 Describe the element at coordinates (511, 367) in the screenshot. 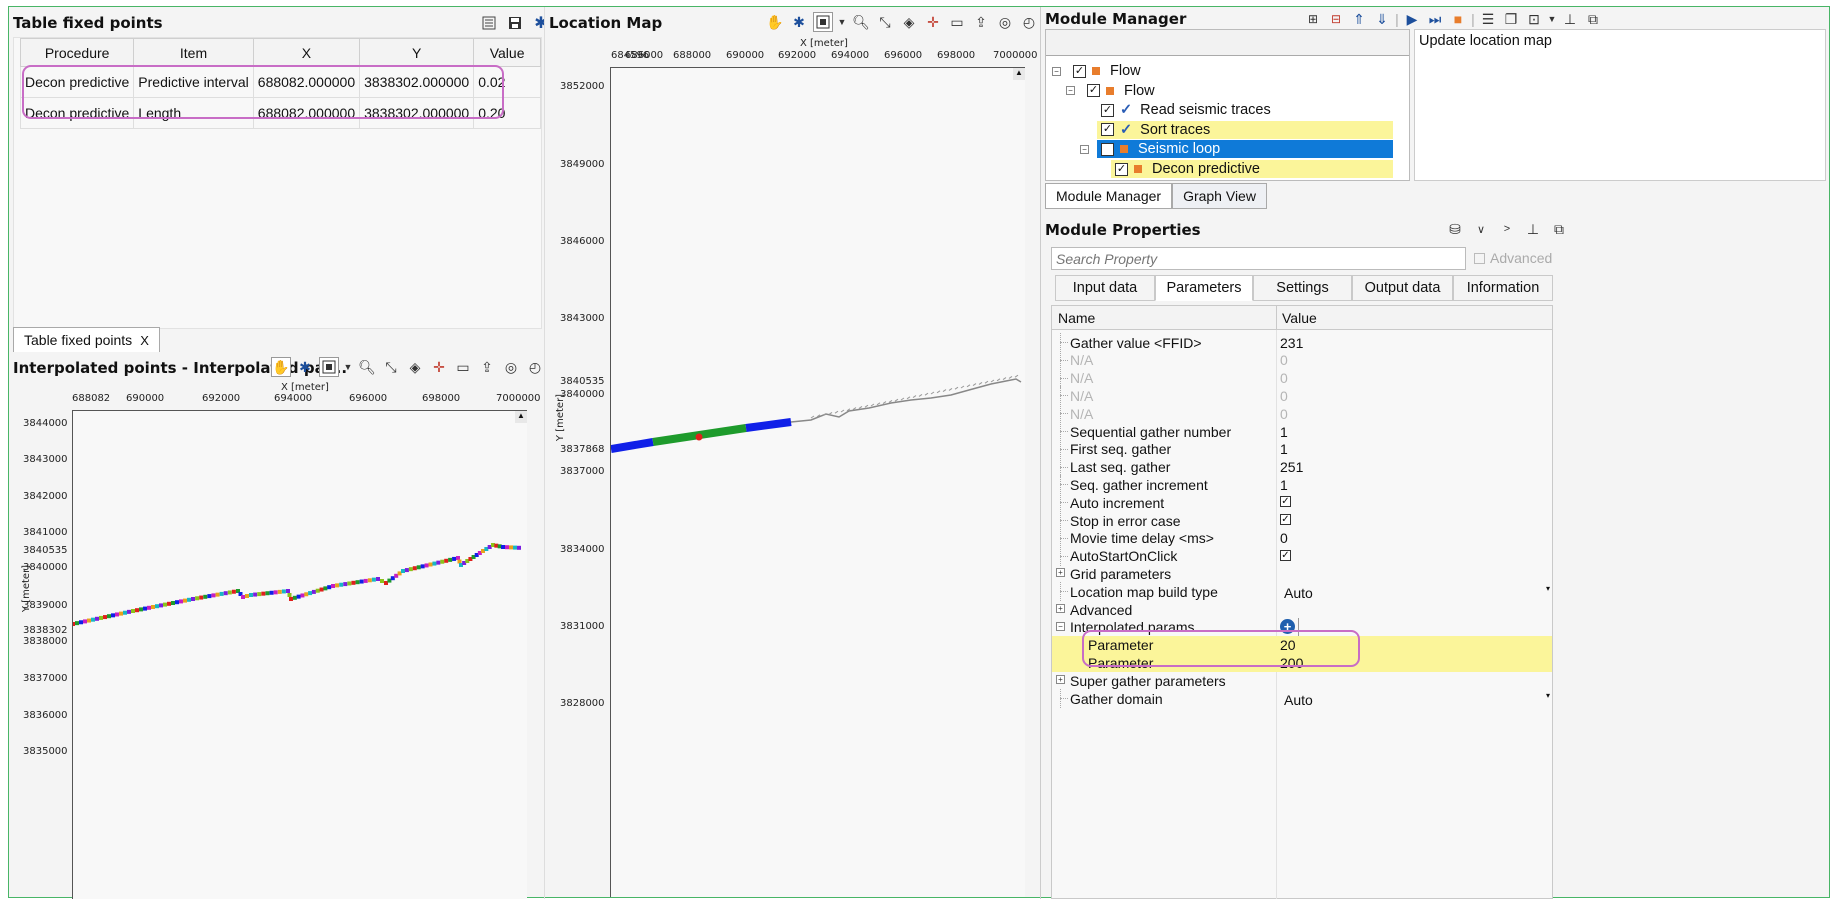

I see `zoom-reset-icon: ◎` at that location.